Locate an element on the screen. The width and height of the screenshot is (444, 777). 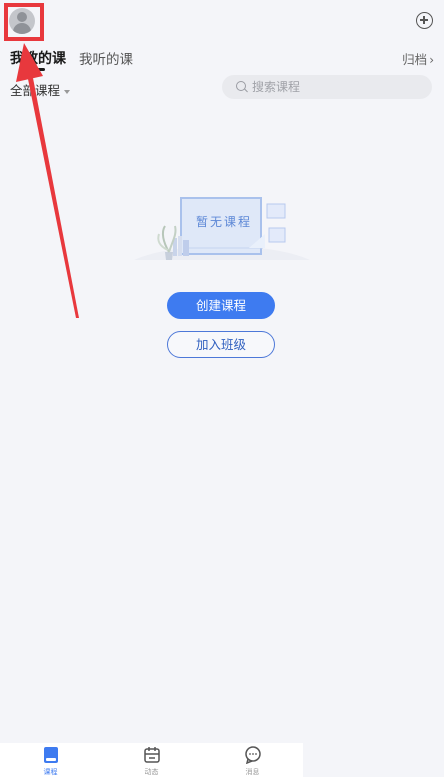
course-filter-label: 全部课程 is located at coordinates (35, 90).